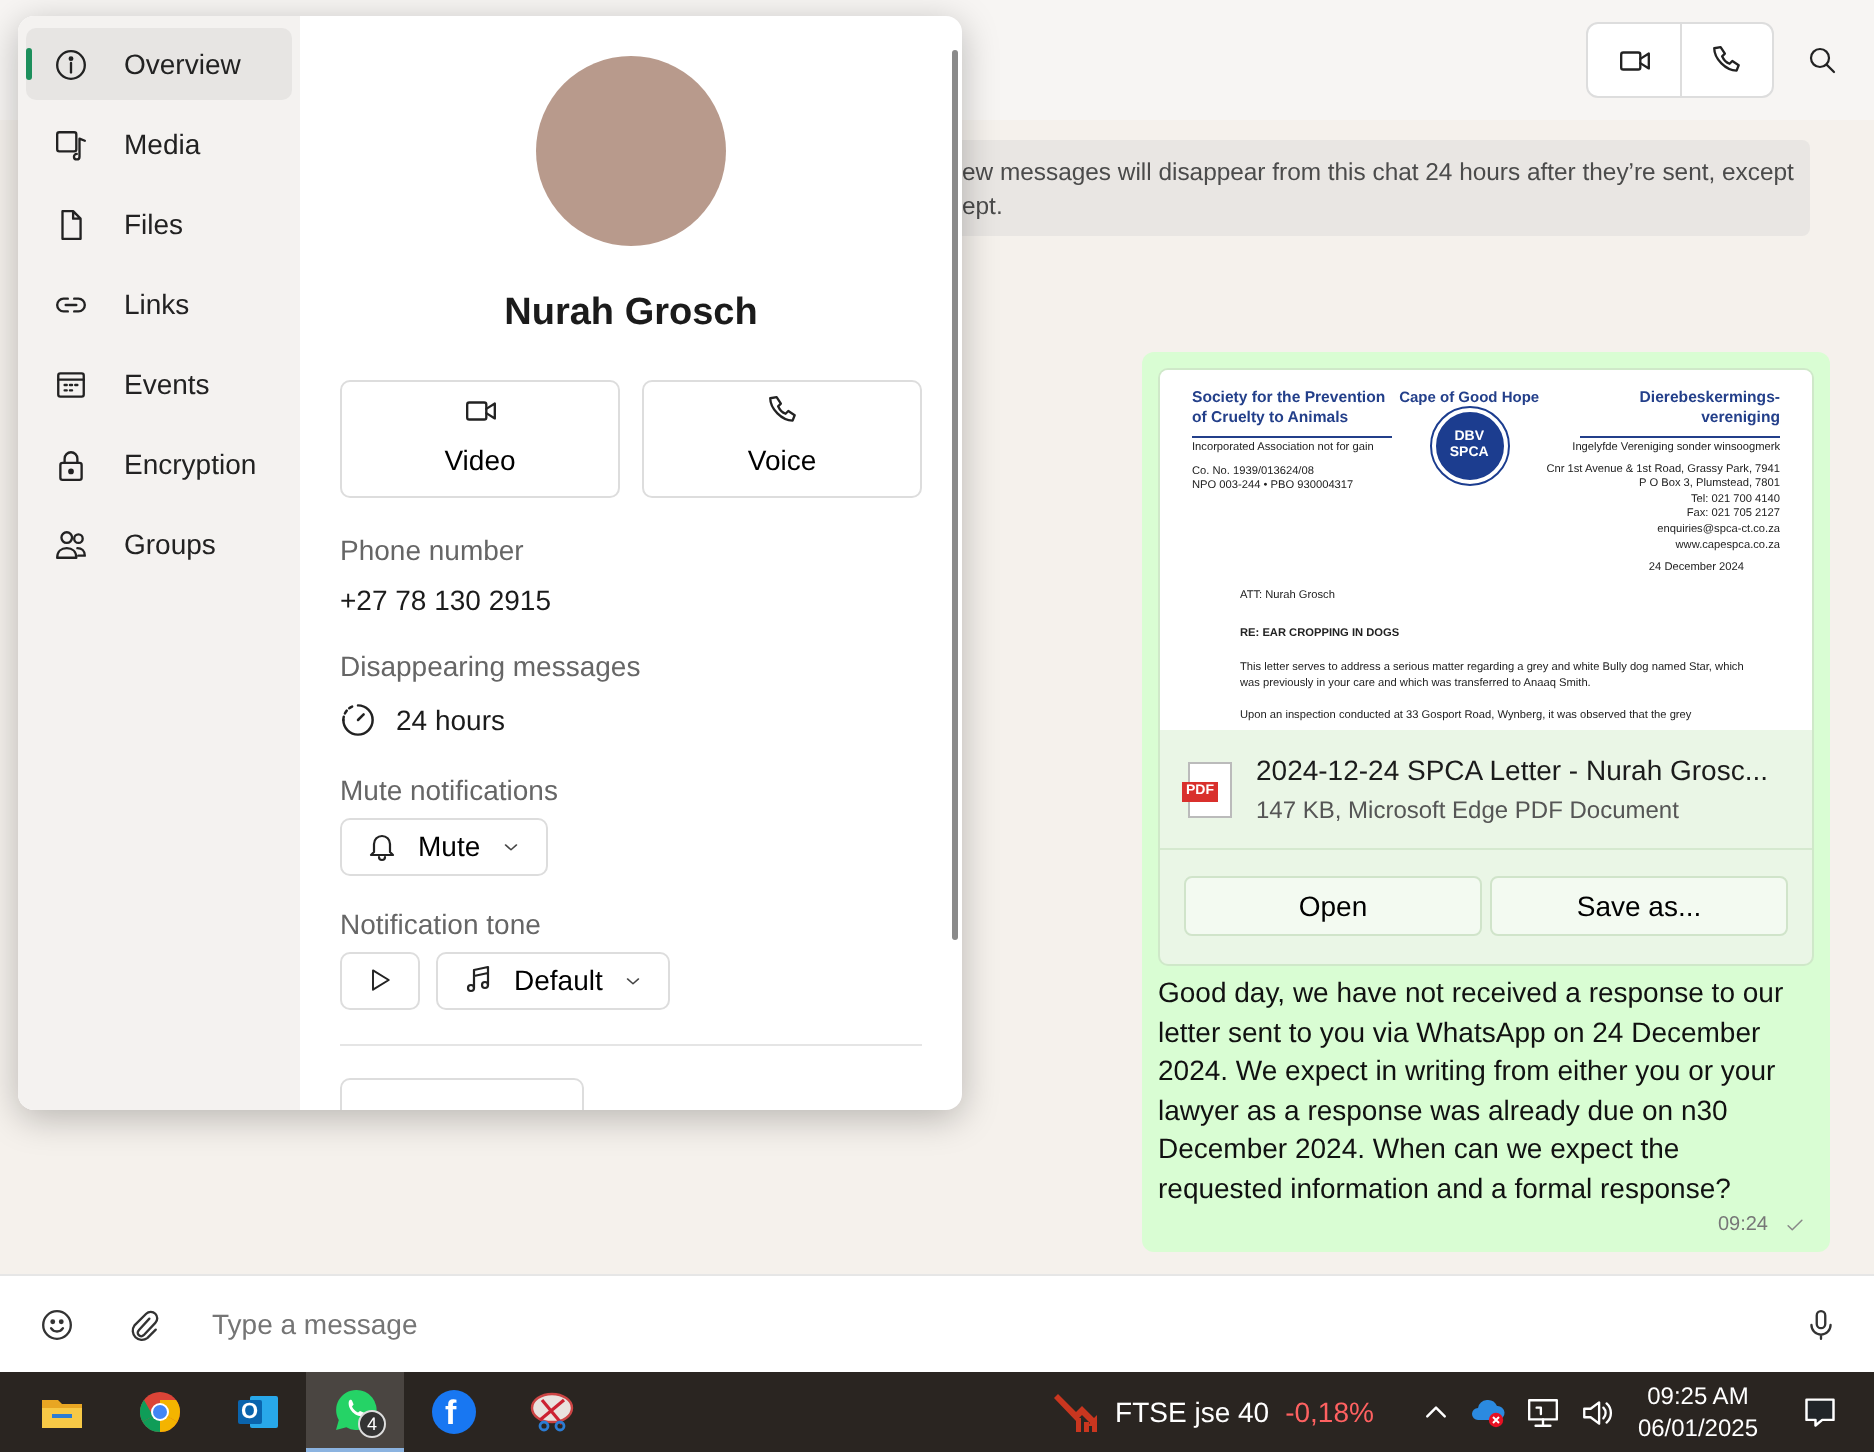  I want to click on sidebar-item: Media, so click(159, 144).